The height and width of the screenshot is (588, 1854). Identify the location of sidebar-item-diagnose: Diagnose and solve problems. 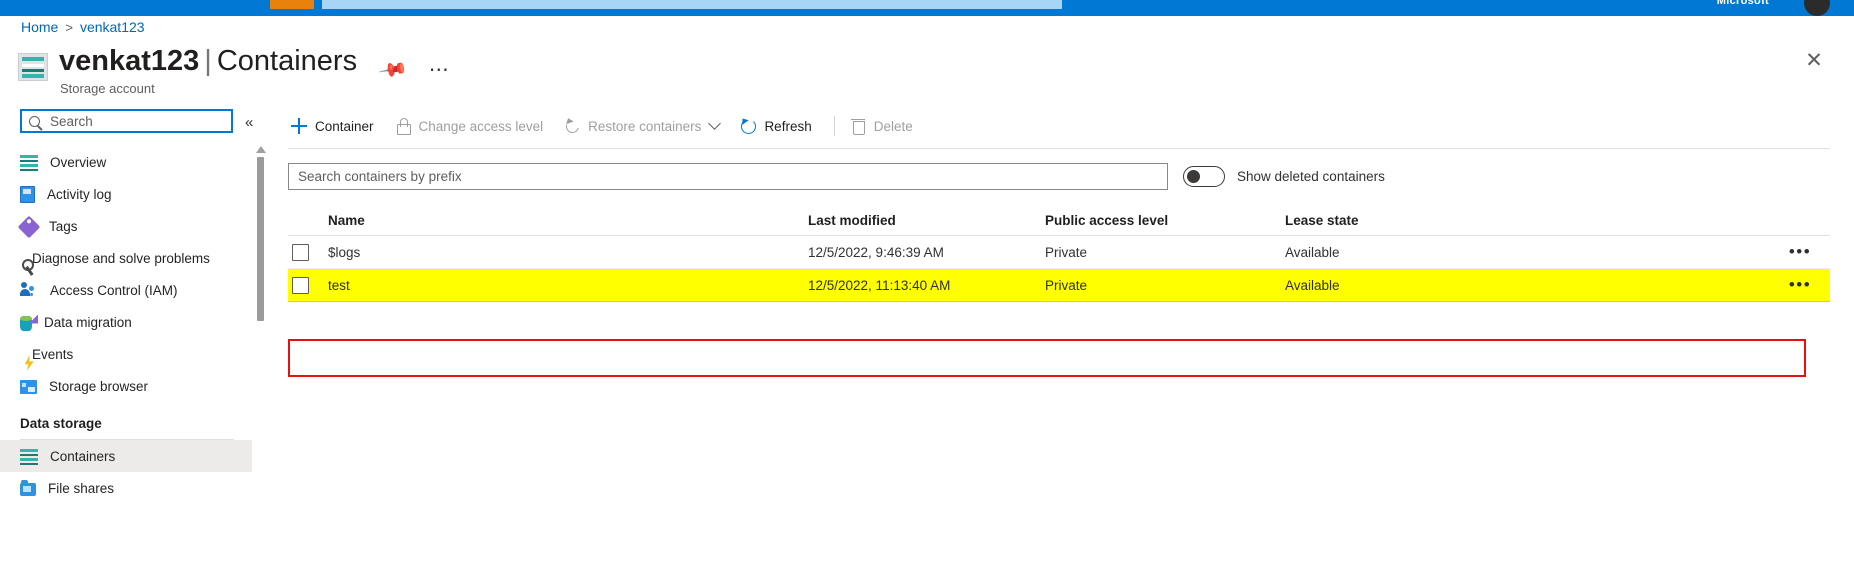
(126, 258).